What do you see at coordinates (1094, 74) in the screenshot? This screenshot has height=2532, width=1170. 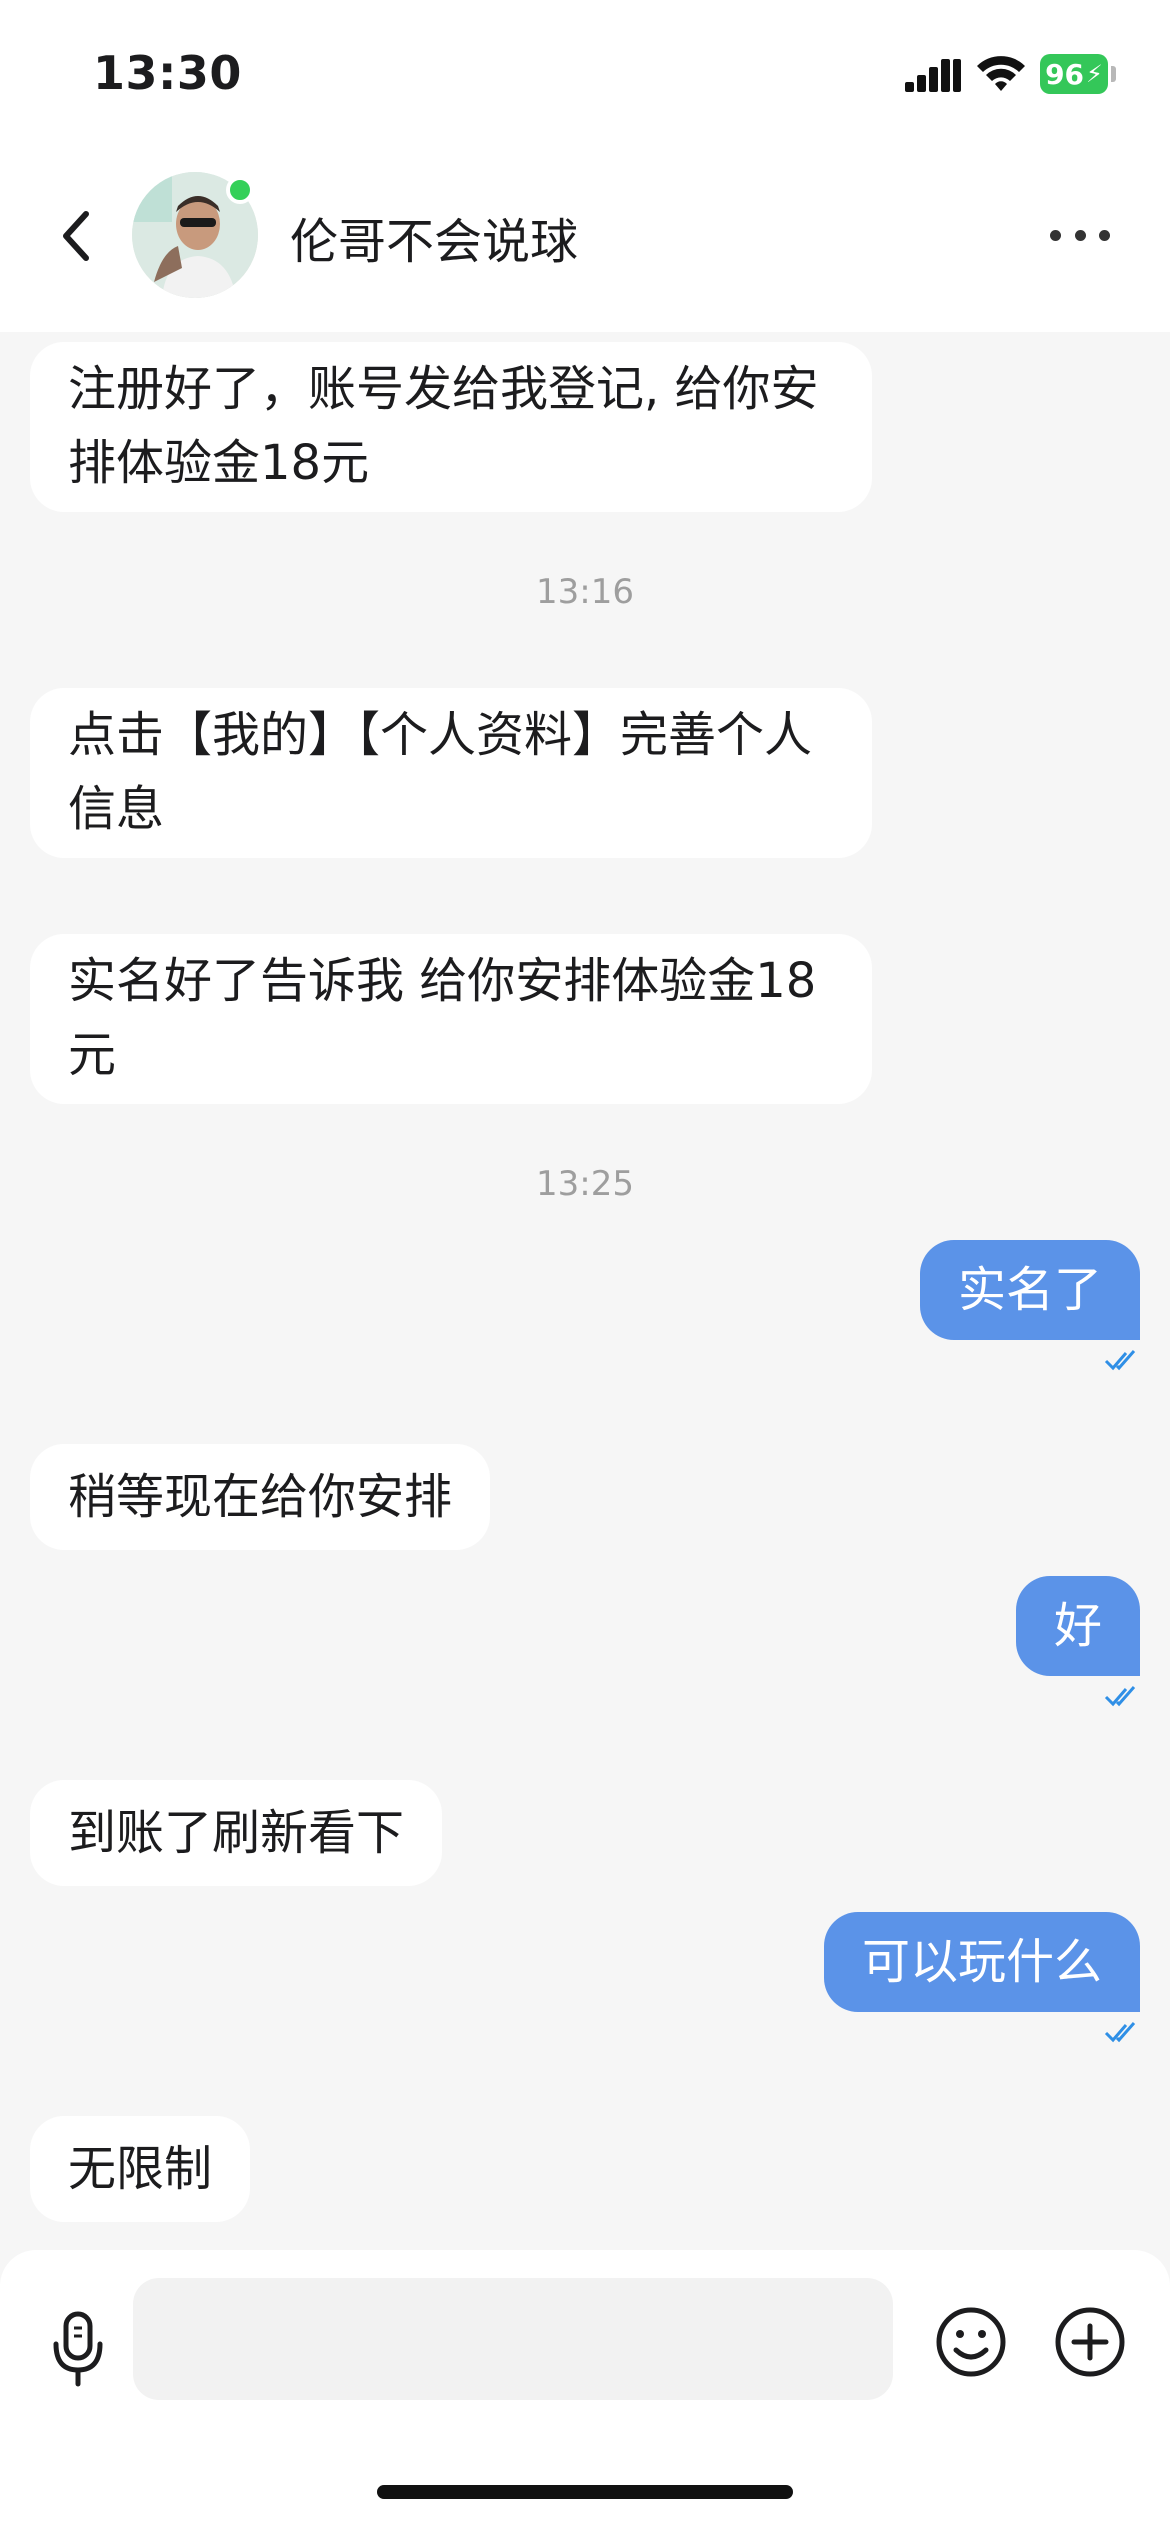 I see `charging-bolt-icon: ⚡` at bounding box center [1094, 74].